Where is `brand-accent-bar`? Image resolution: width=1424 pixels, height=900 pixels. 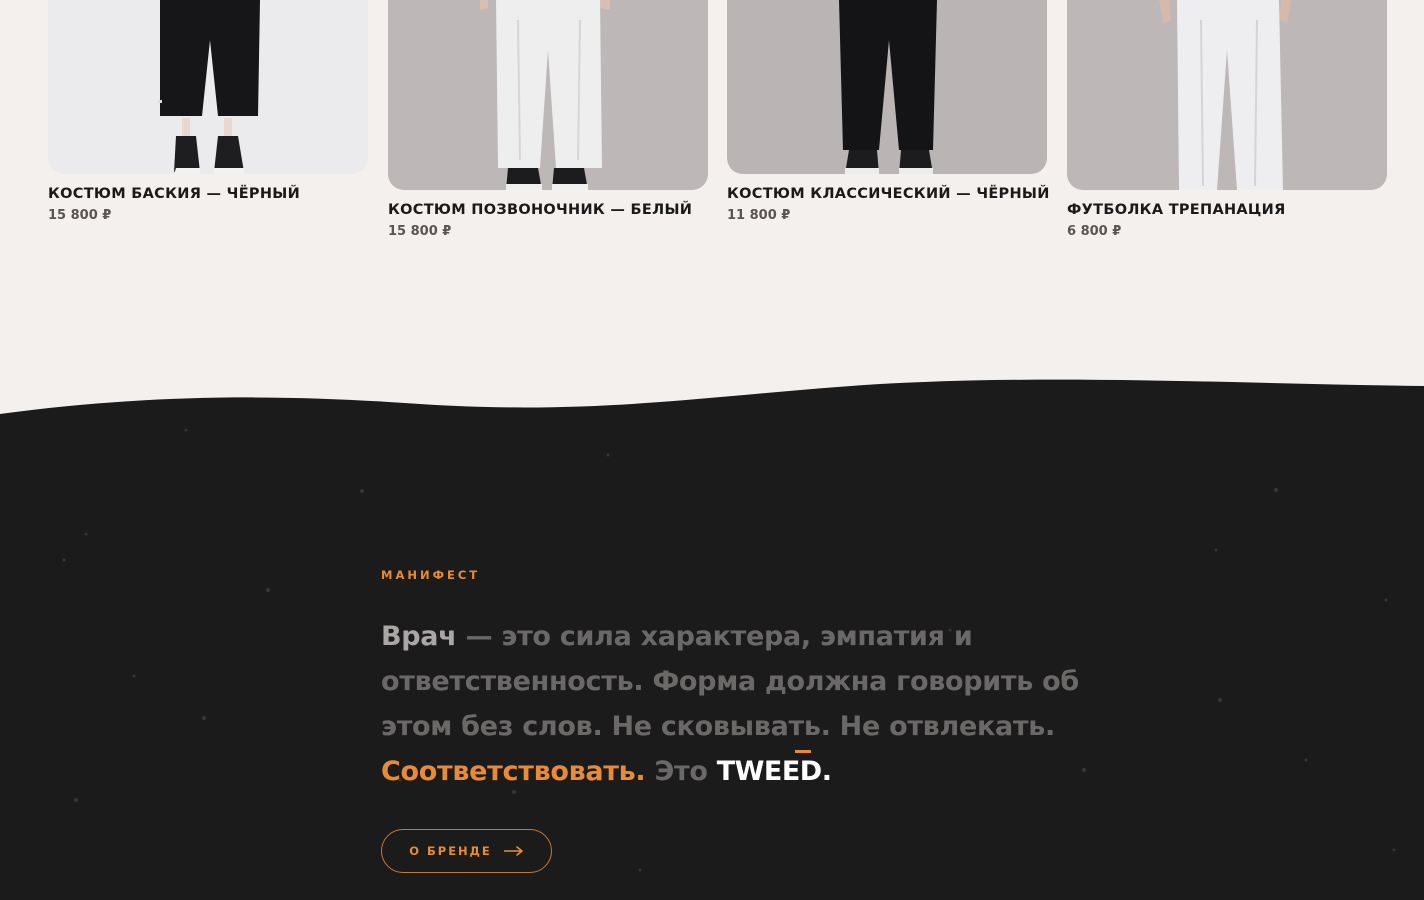 brand-accent-bar is located at coordinates (802, 751).